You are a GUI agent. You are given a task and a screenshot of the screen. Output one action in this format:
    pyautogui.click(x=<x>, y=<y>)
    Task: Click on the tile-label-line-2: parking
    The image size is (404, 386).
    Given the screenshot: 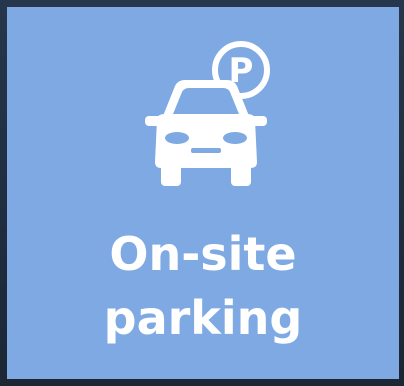 What is the action you would take?
    pyautogui.click(x=203, y=318)
    